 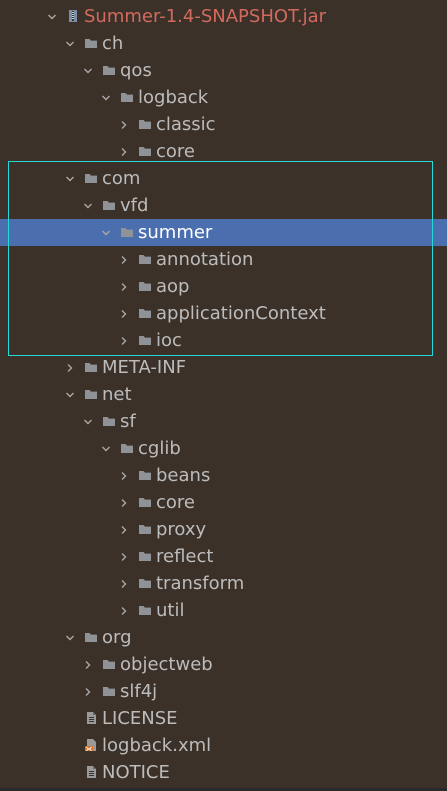 What do you see at coordinates (223, 124) in the screenshot?
I see `tree-row: classic` at bounding box center [223, 124].